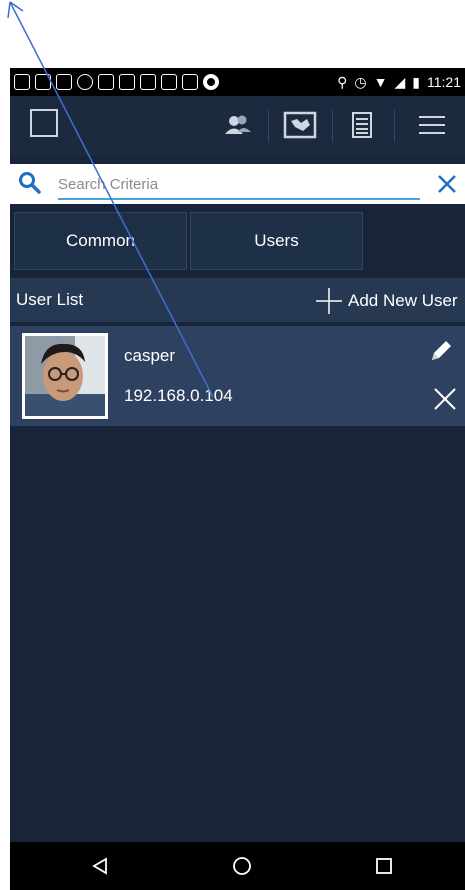  What do you see at coordinates (441, 353) in the screenshot?
I see `edit-pencil-icon` at bounding box center [441, 353].